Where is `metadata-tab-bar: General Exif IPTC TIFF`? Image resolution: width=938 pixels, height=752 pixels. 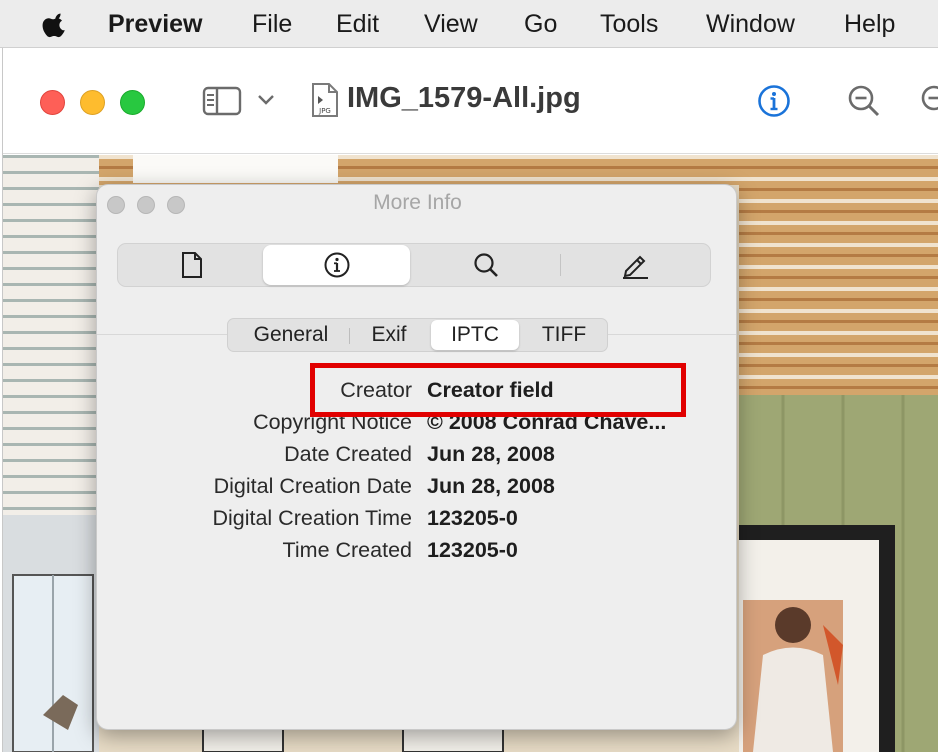
metadata-tab-bar: General Exif IPTC TIFF is located at coordinates (417, 335).